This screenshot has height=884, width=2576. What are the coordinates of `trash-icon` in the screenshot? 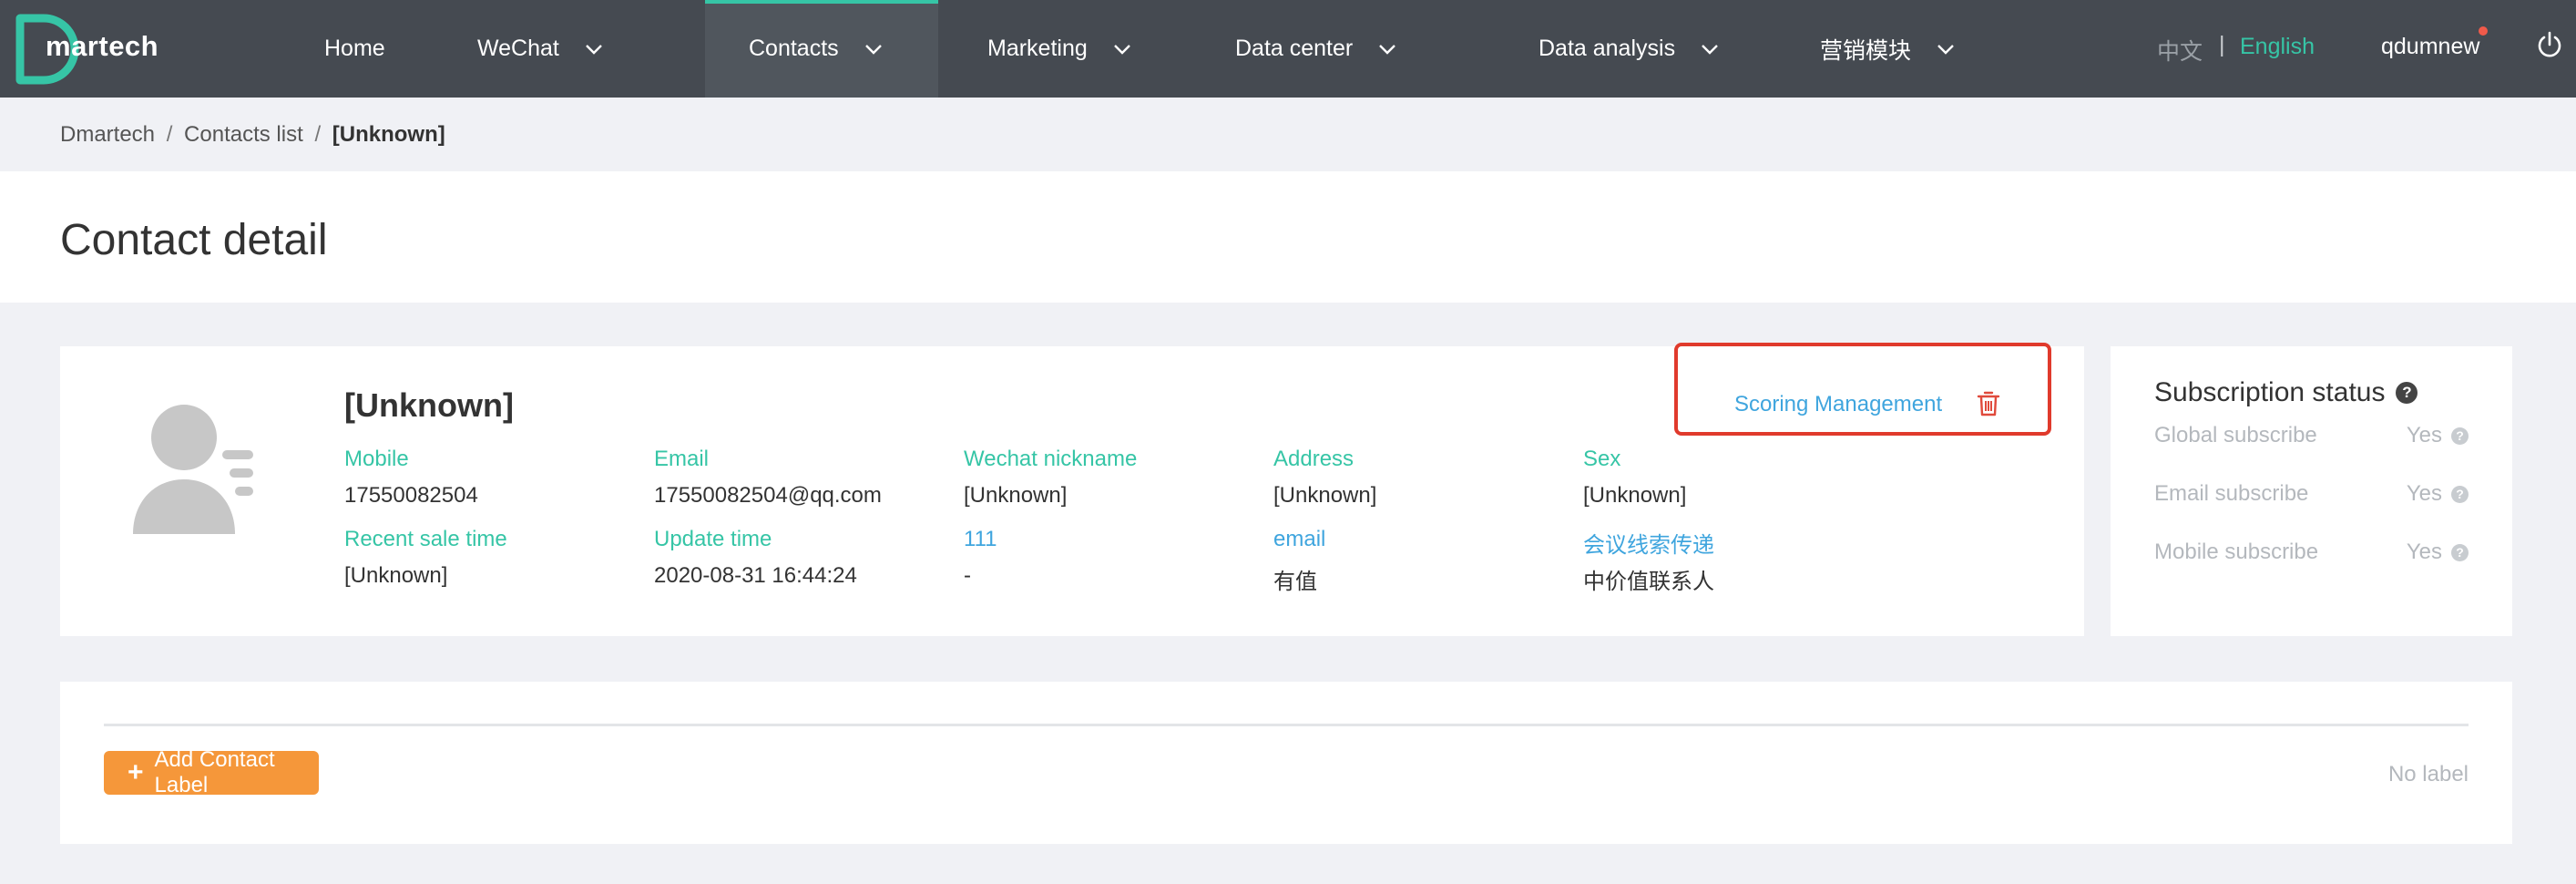 It's located at (1988, 403).